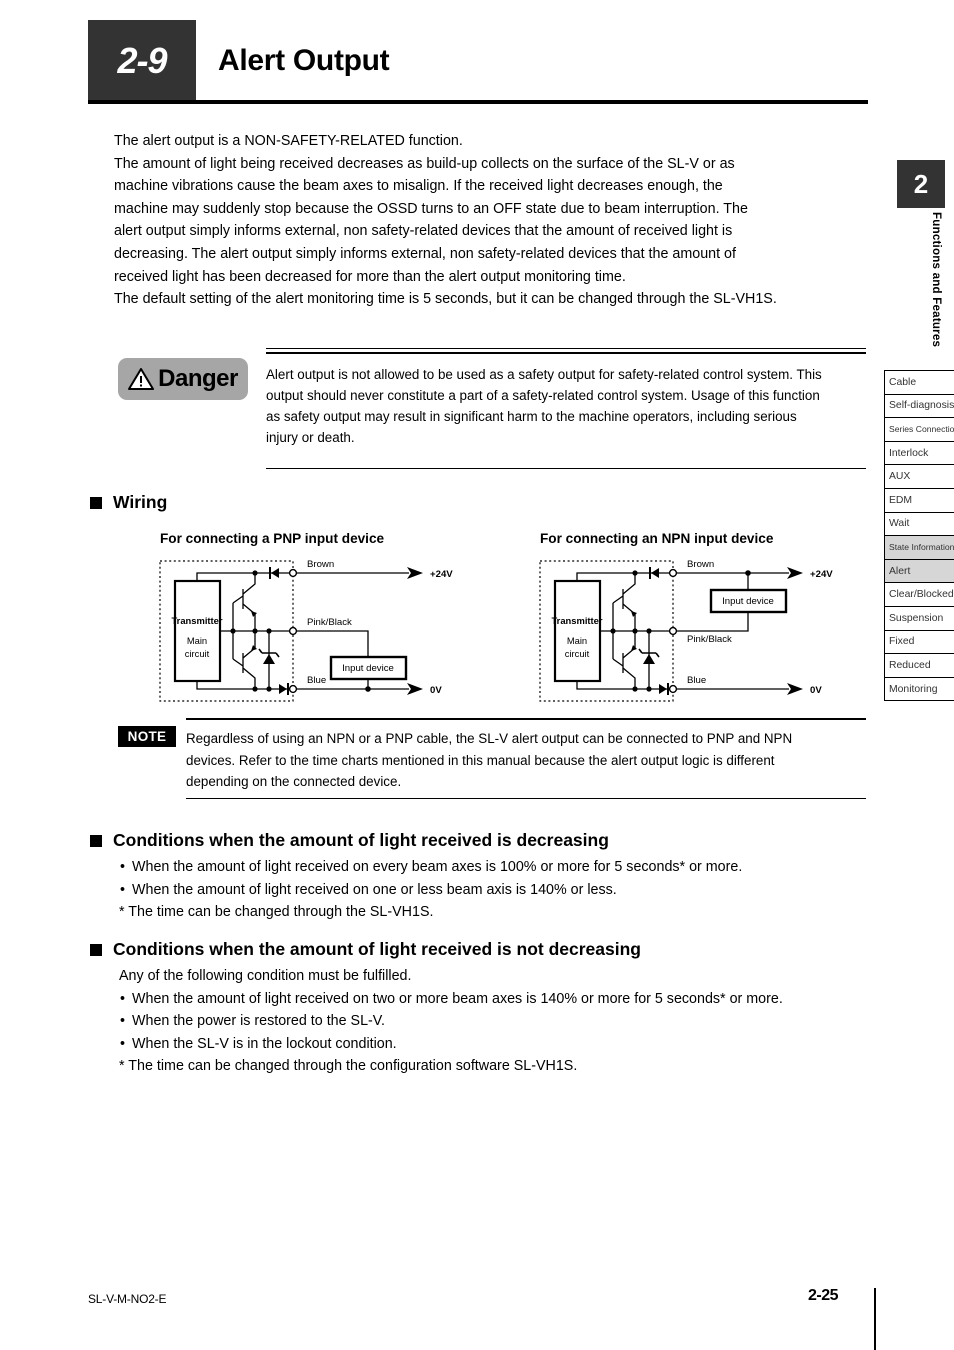 This screenshot has height=1350, width=954. I want to click on sidebar-item-cable: Cable, so click(919, 383).